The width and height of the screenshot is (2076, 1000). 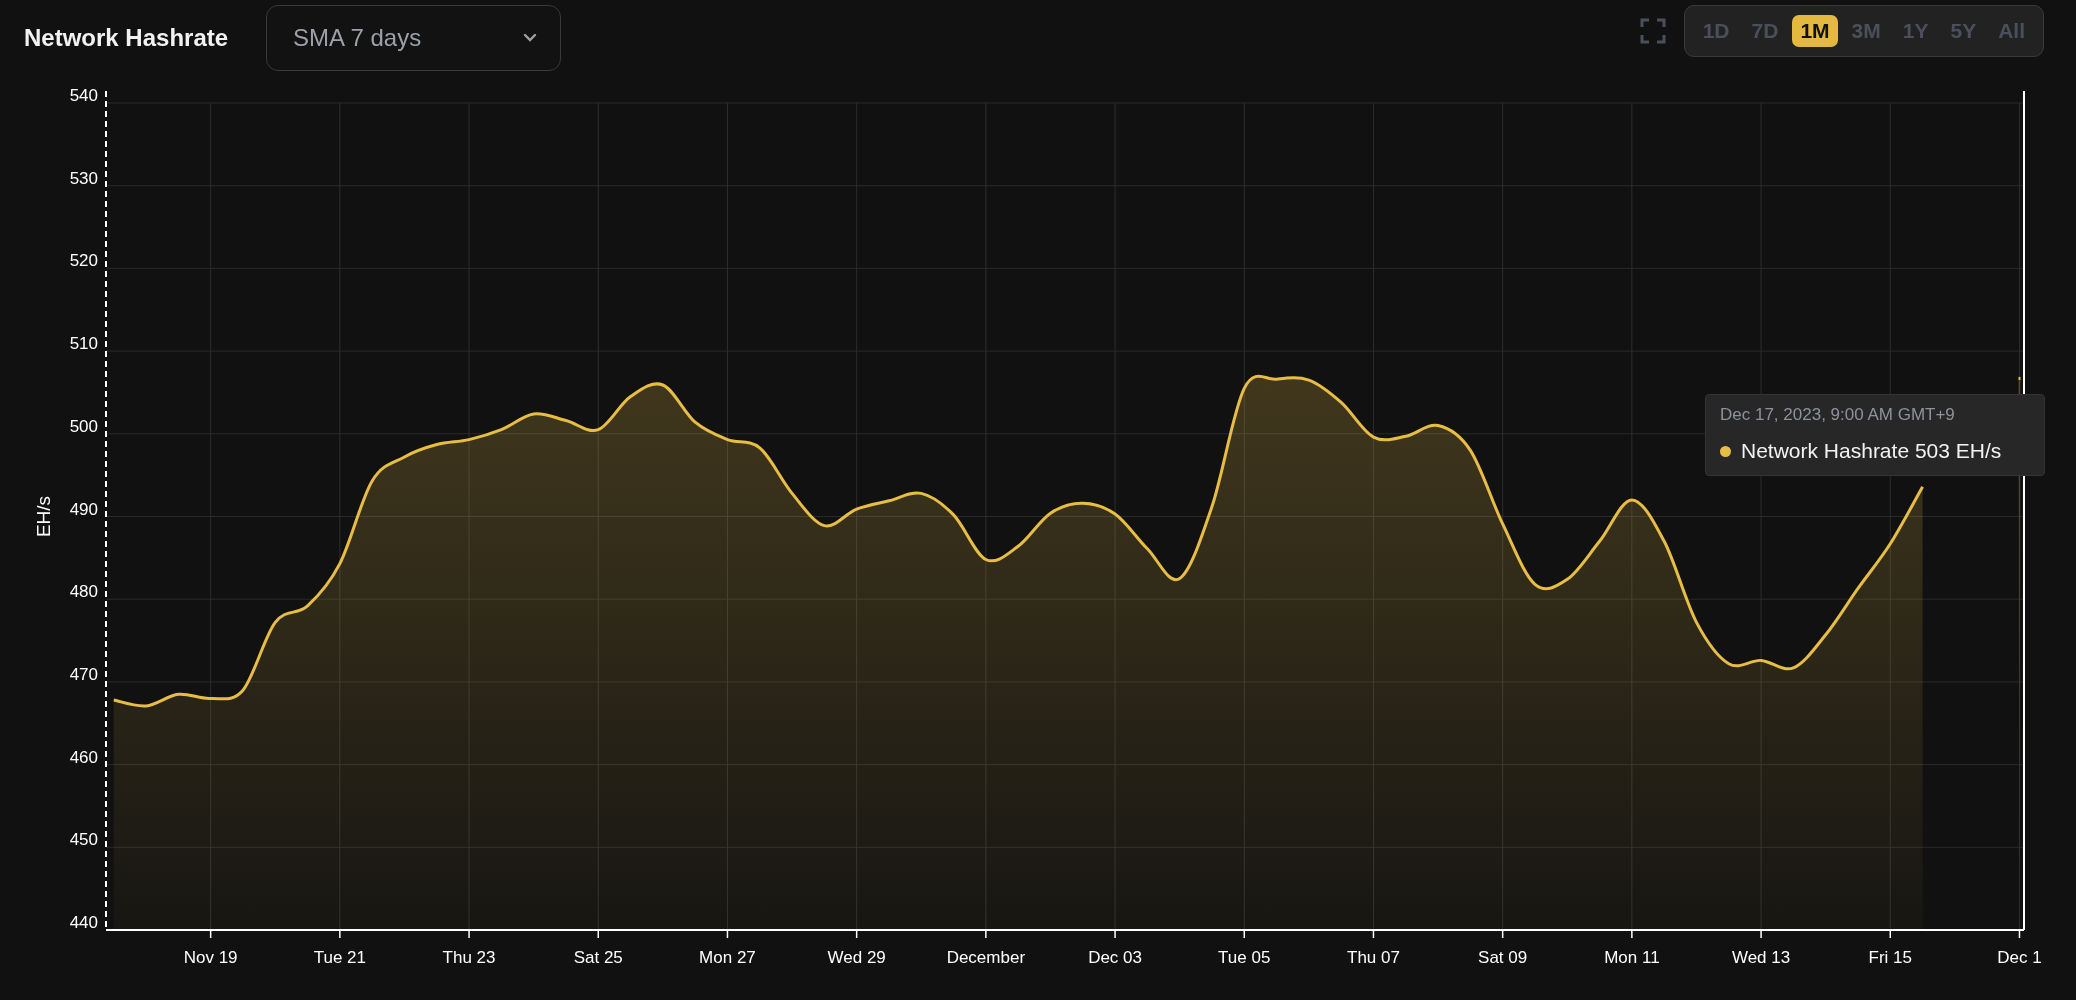 What do you see at coordinates (83, 95) in the screenshot?
I see `y-tick-label: 540` at bounding box center [83, 95].